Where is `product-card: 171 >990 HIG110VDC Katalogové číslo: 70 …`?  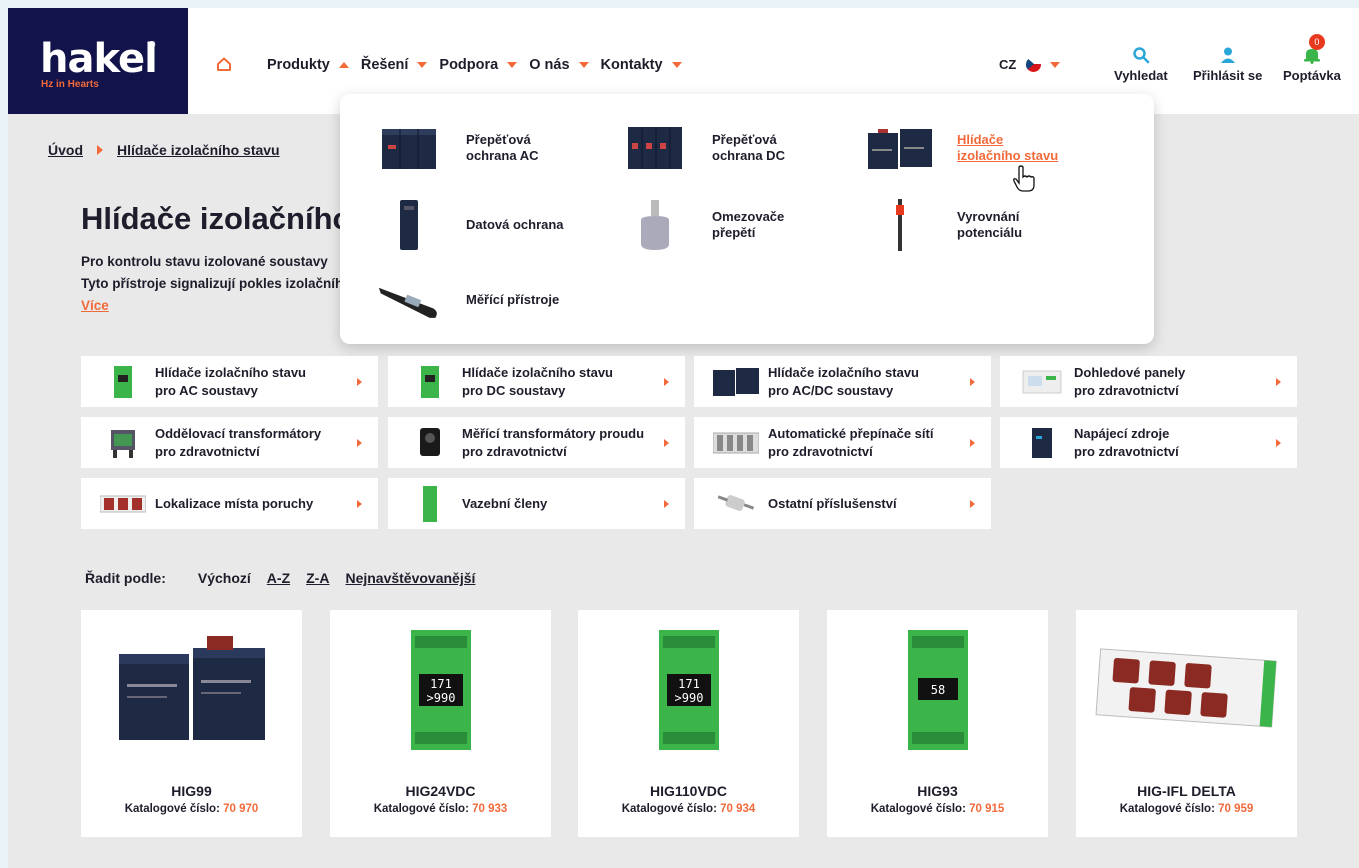 product-card: 171 >990 HIG110VDC Katalogové číslo: 70 … is located at coordinates (688, 723).